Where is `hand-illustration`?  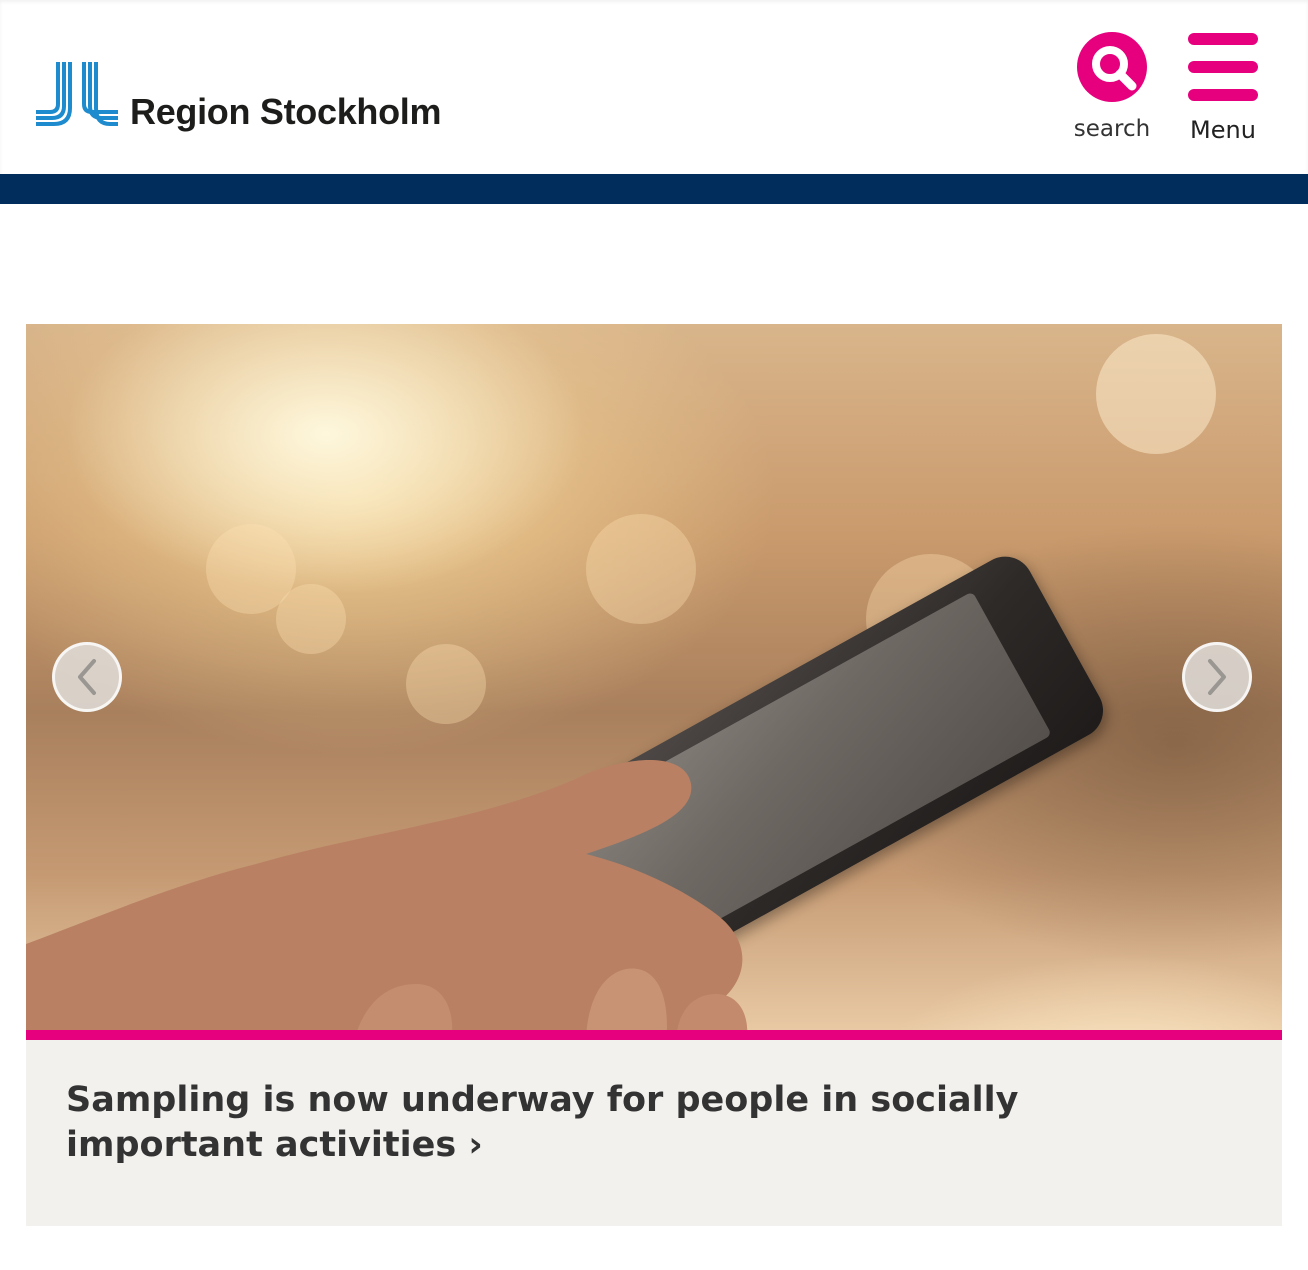
hand-illustration is located at coordinates (387, 895).